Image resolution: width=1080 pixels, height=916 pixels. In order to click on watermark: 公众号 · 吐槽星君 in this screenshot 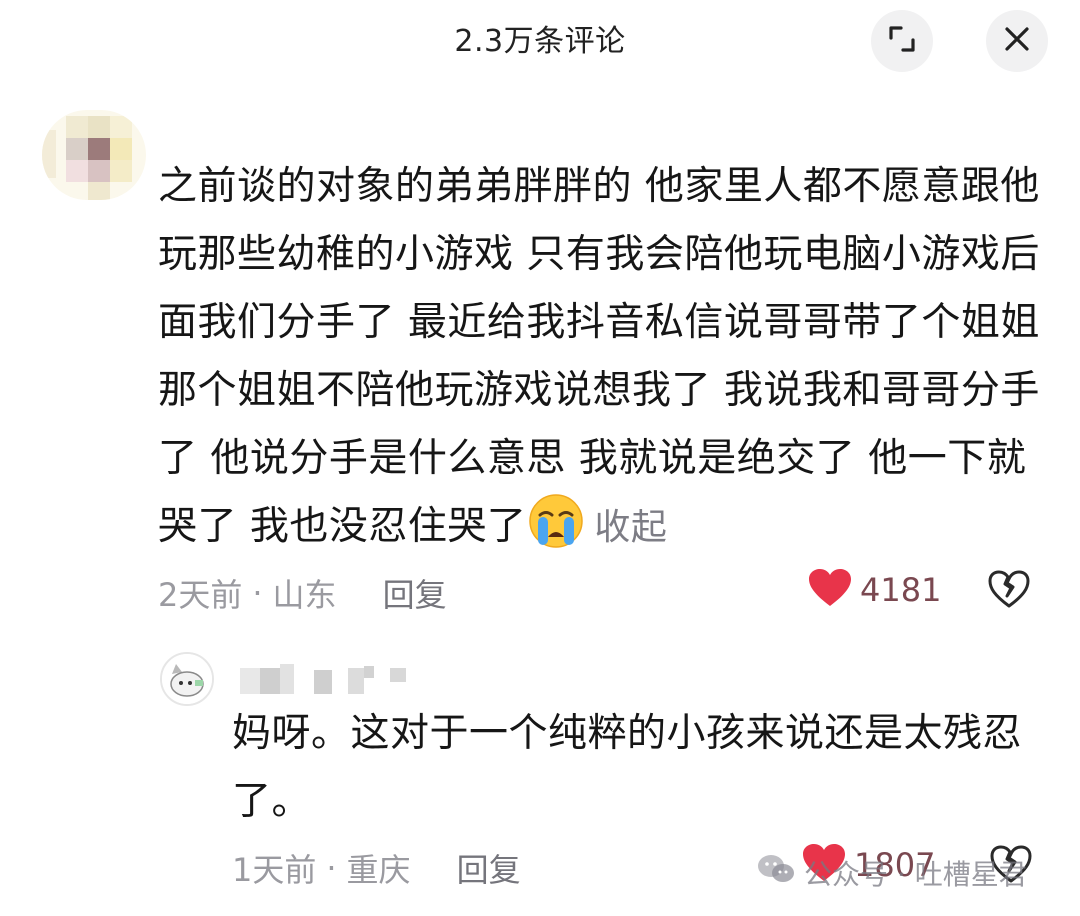, I will do `click(891, 872)`.